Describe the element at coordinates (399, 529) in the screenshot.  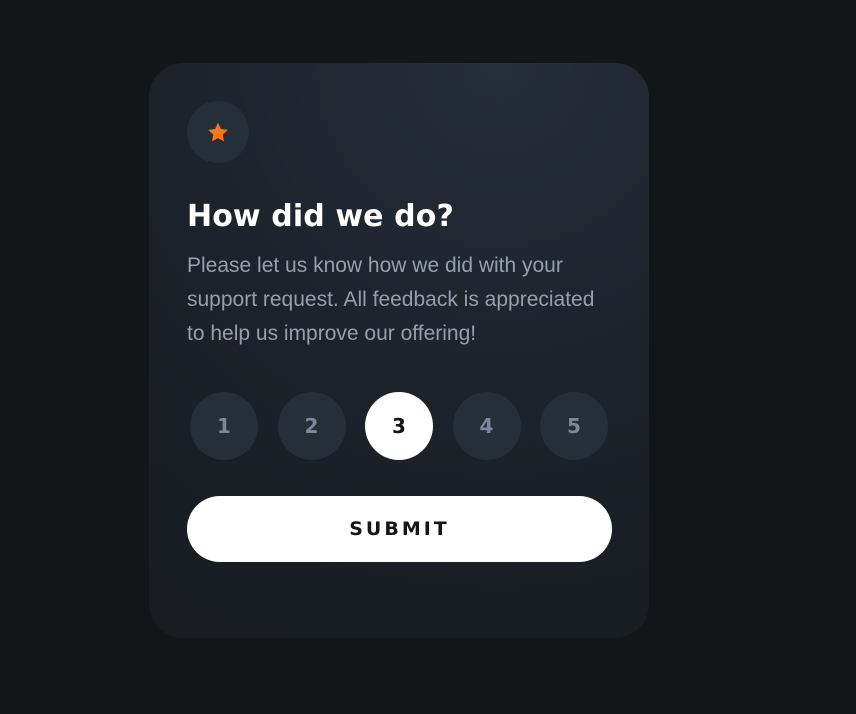
I see `submit-button: SUBMIT` at that location.